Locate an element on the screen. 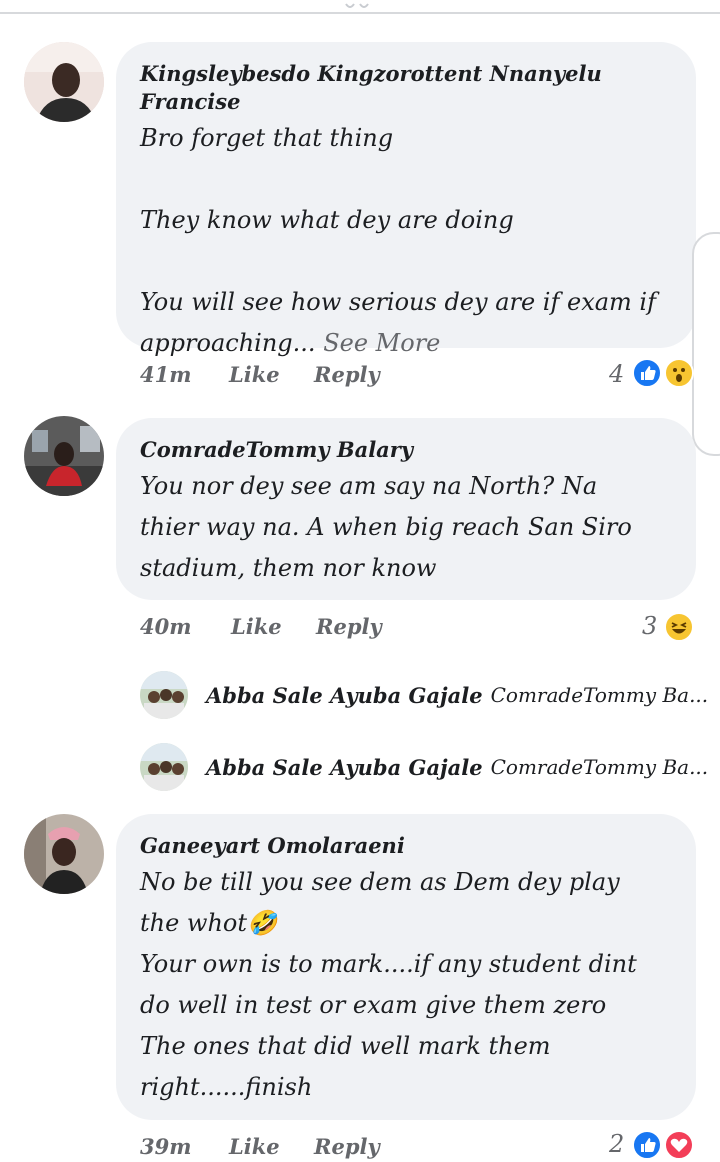 The width and height of the screenshot is (720, 1162). comment-author: Ganeeyart Omolaraeni is located at coordinates (407, 846).